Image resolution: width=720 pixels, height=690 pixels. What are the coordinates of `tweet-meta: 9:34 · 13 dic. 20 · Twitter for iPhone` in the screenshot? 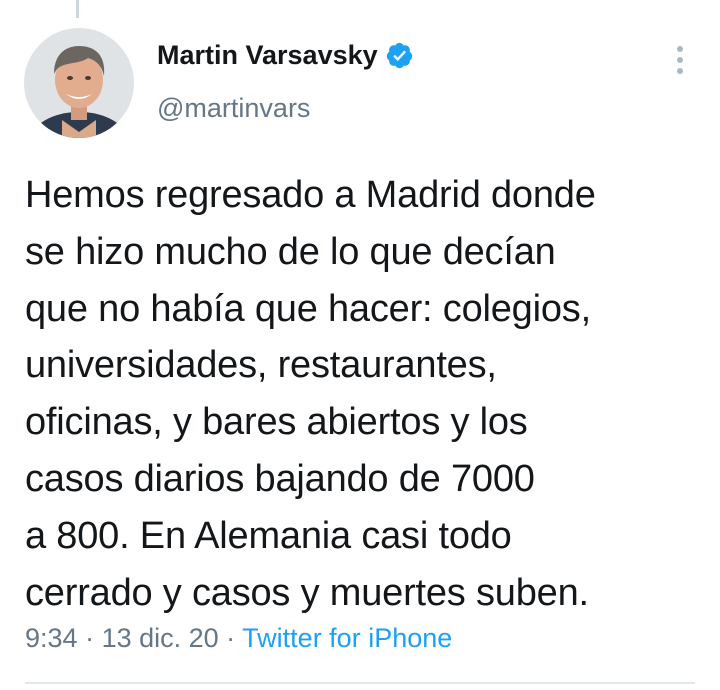 It's located at (238, 638).